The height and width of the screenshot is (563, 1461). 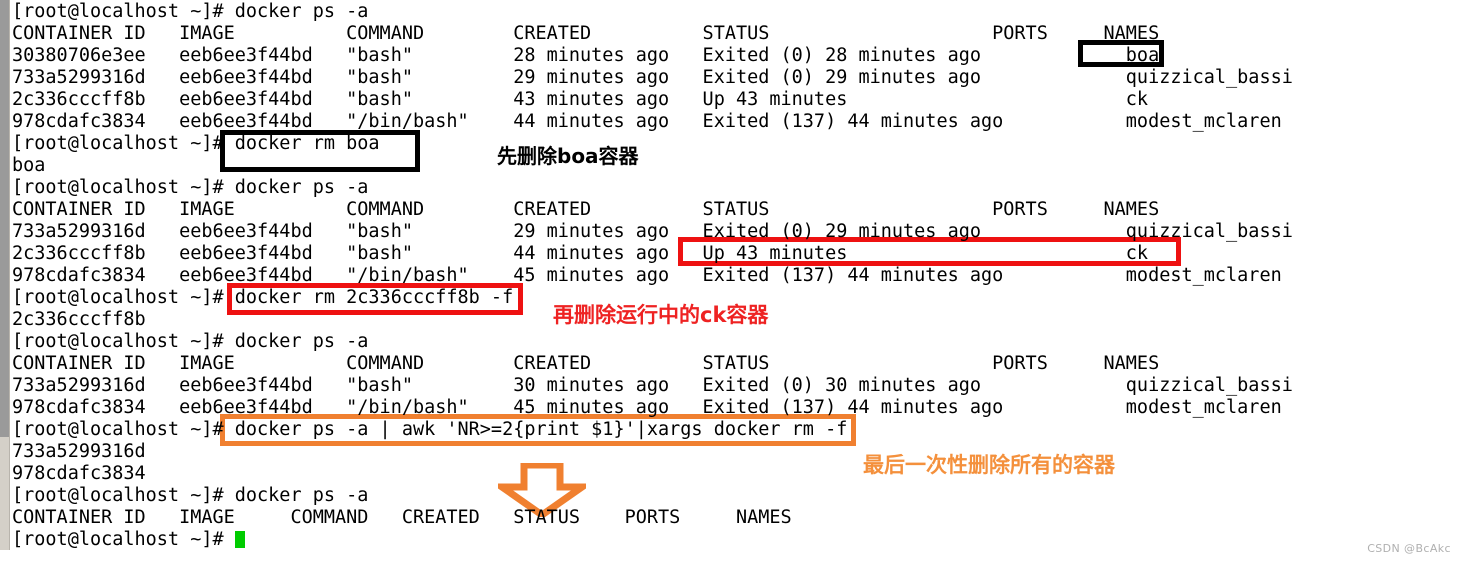 What do you see at coordinates (4, 218) in the screenshot?
I see `scrollbar-thumb` at bounding box center [4, 218].